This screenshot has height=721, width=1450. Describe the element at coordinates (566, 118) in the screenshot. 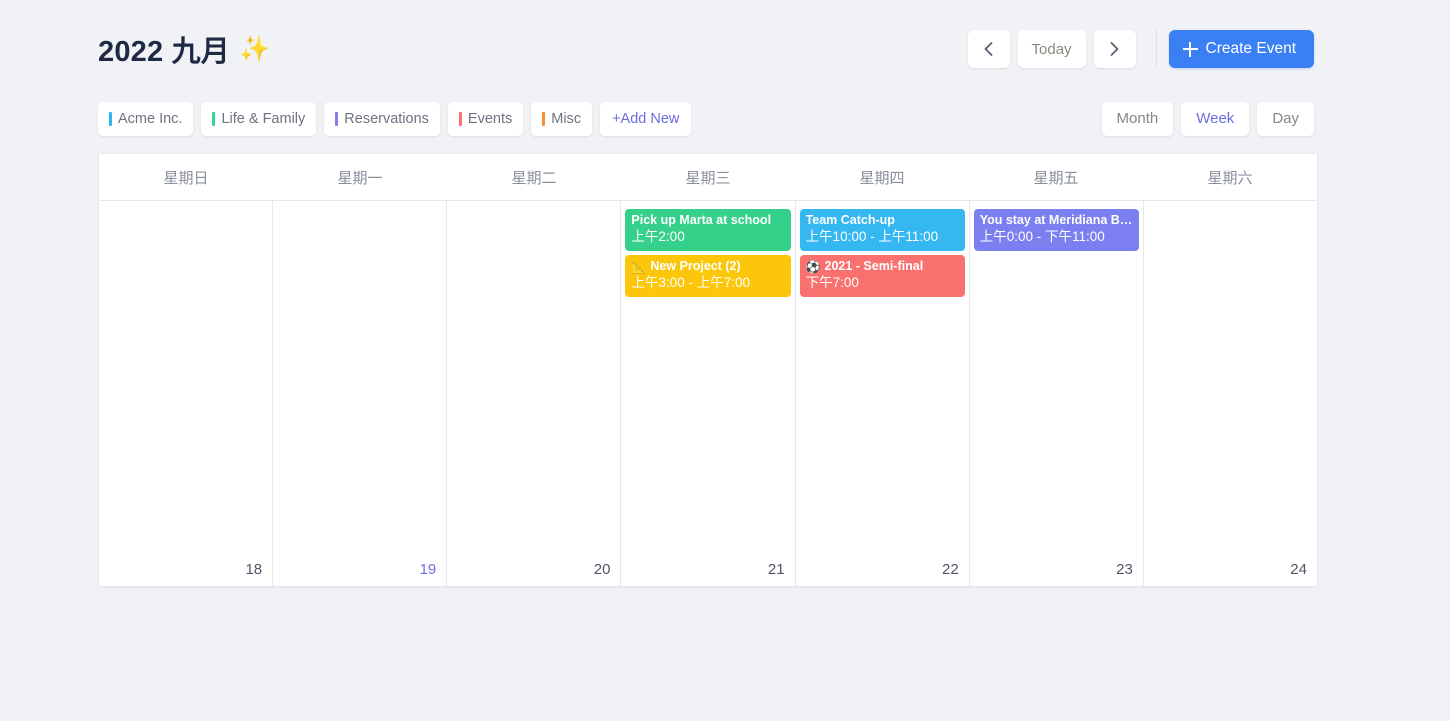

I see `calendar-filter-label: Misc` at that location.